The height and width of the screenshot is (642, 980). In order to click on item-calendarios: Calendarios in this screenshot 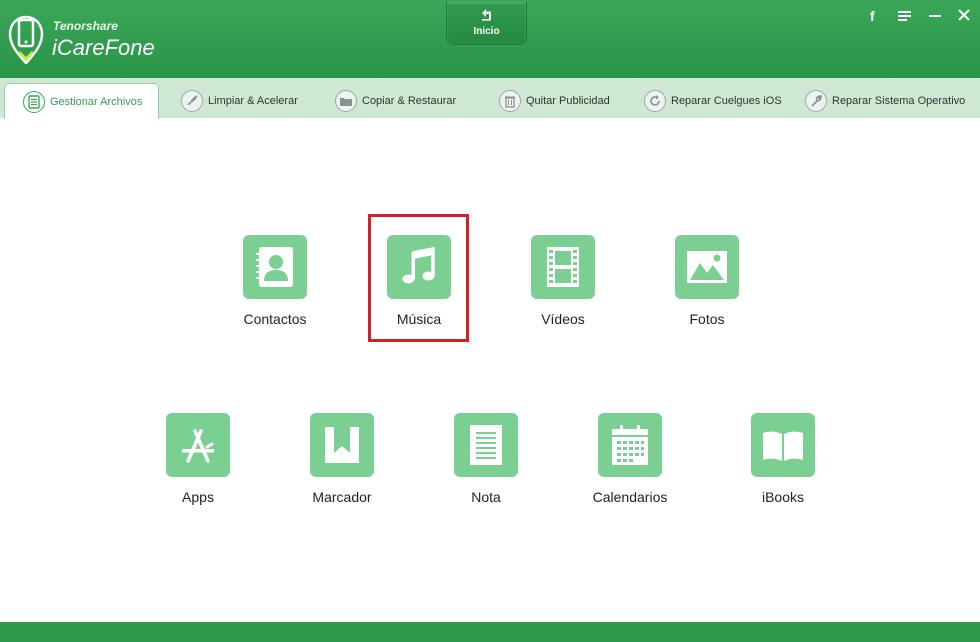, I will do `click(630, 463)`.